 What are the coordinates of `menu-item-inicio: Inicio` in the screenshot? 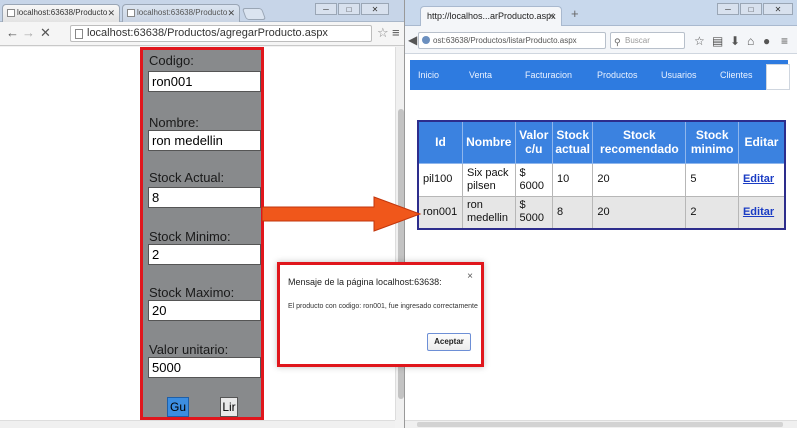 It's located at (428, 75).